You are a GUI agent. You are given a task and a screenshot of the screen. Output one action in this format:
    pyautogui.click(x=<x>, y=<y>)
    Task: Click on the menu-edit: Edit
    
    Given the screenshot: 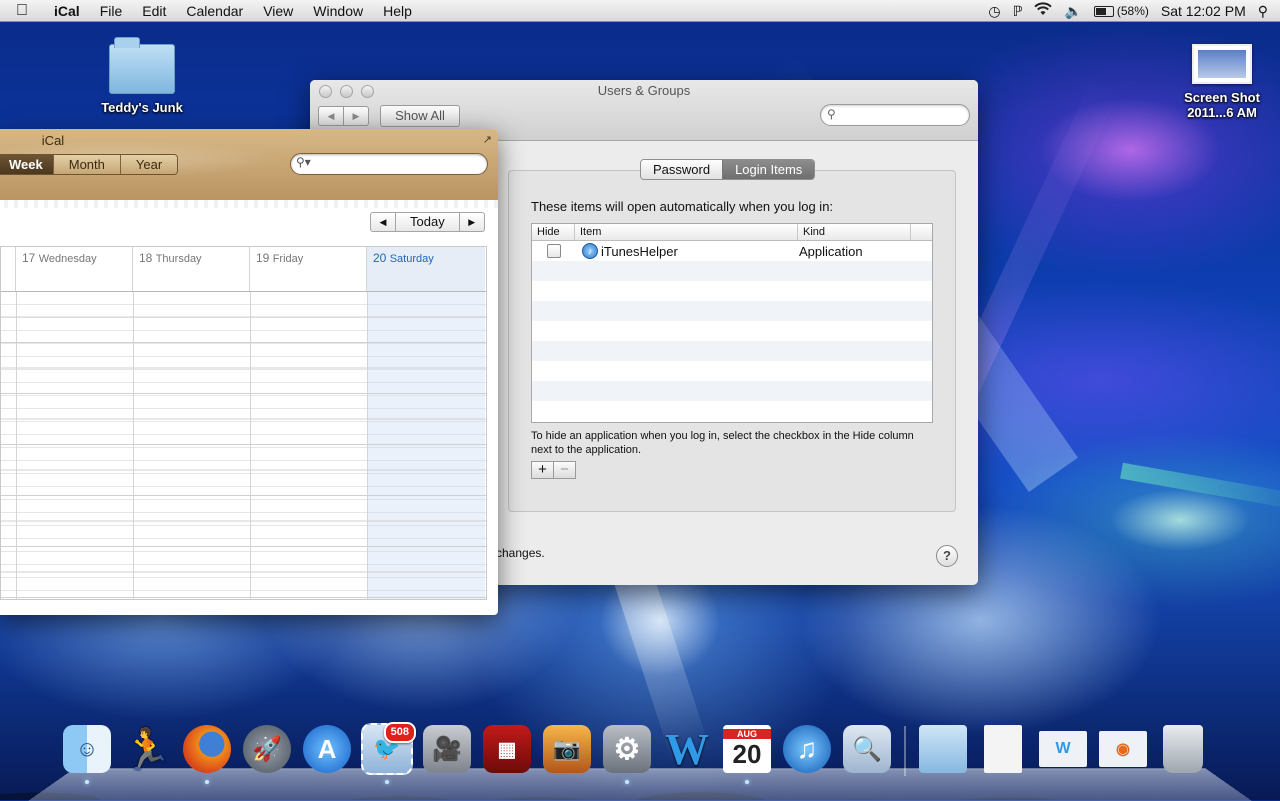 What is the action you would take?
    pyautogui.click(x=154, y=11)
    